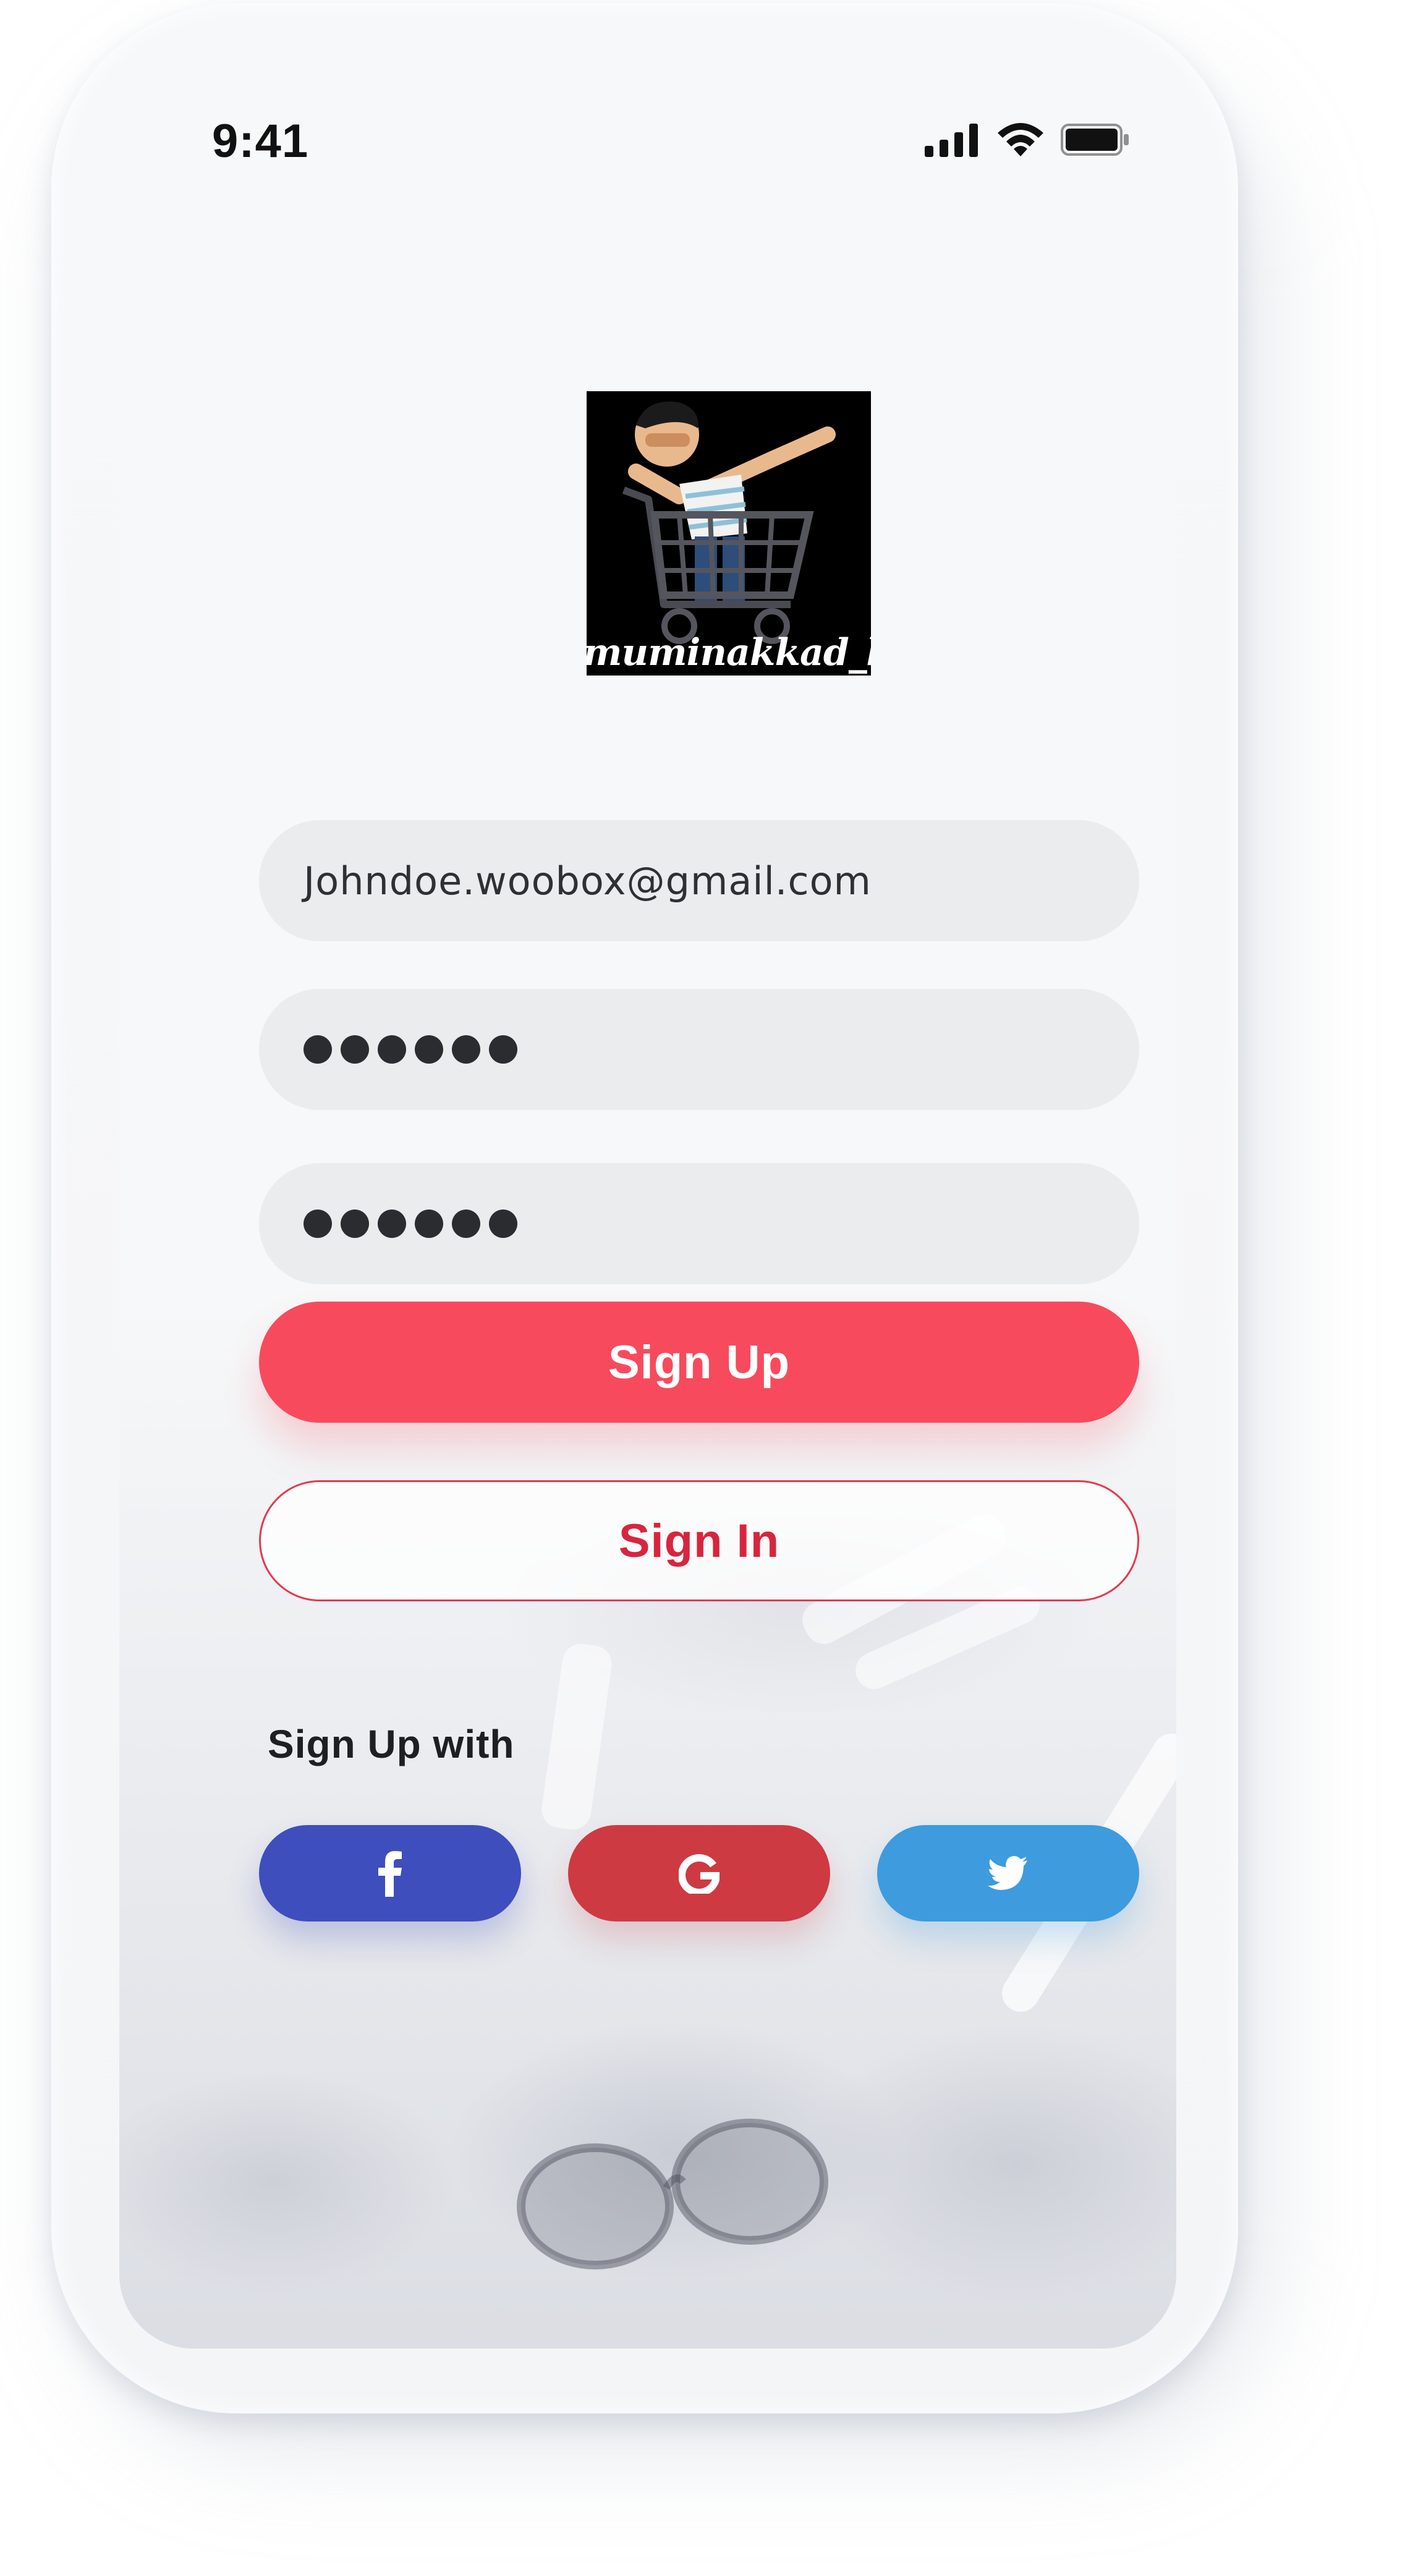 The width and height of the screenshot is (1405, 2576). I want to click on sign-up-button-label: Sign Up, so click(699, 1362).